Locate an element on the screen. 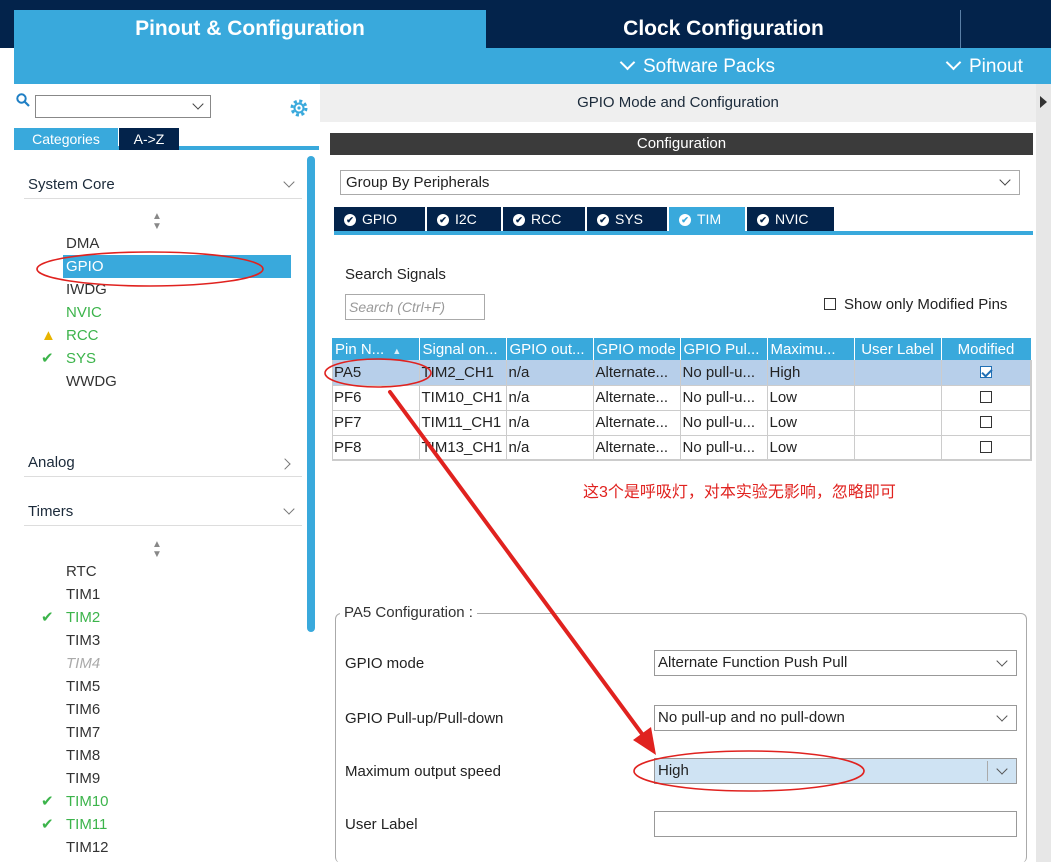 The height and width of the screenshot is (862, 1051). sidebar-item-nvic: NVIC is located at coordinates (180, 312).